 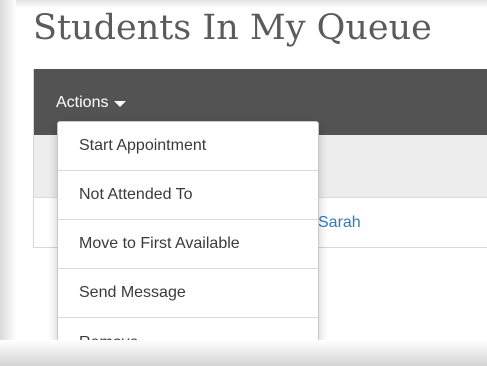 I want to click on menu-item-send-message: Send Message, so click(x=188, y=293).